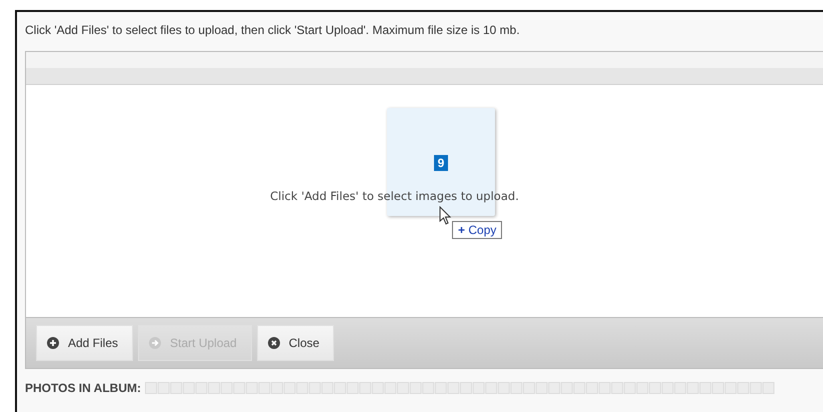 This screenshot has height=412, width=823. Describe the element at coordinates (83, 388) in the screenshot. I see `photos-in-album-label: PHOTOS IN ALBUM:` at that location.